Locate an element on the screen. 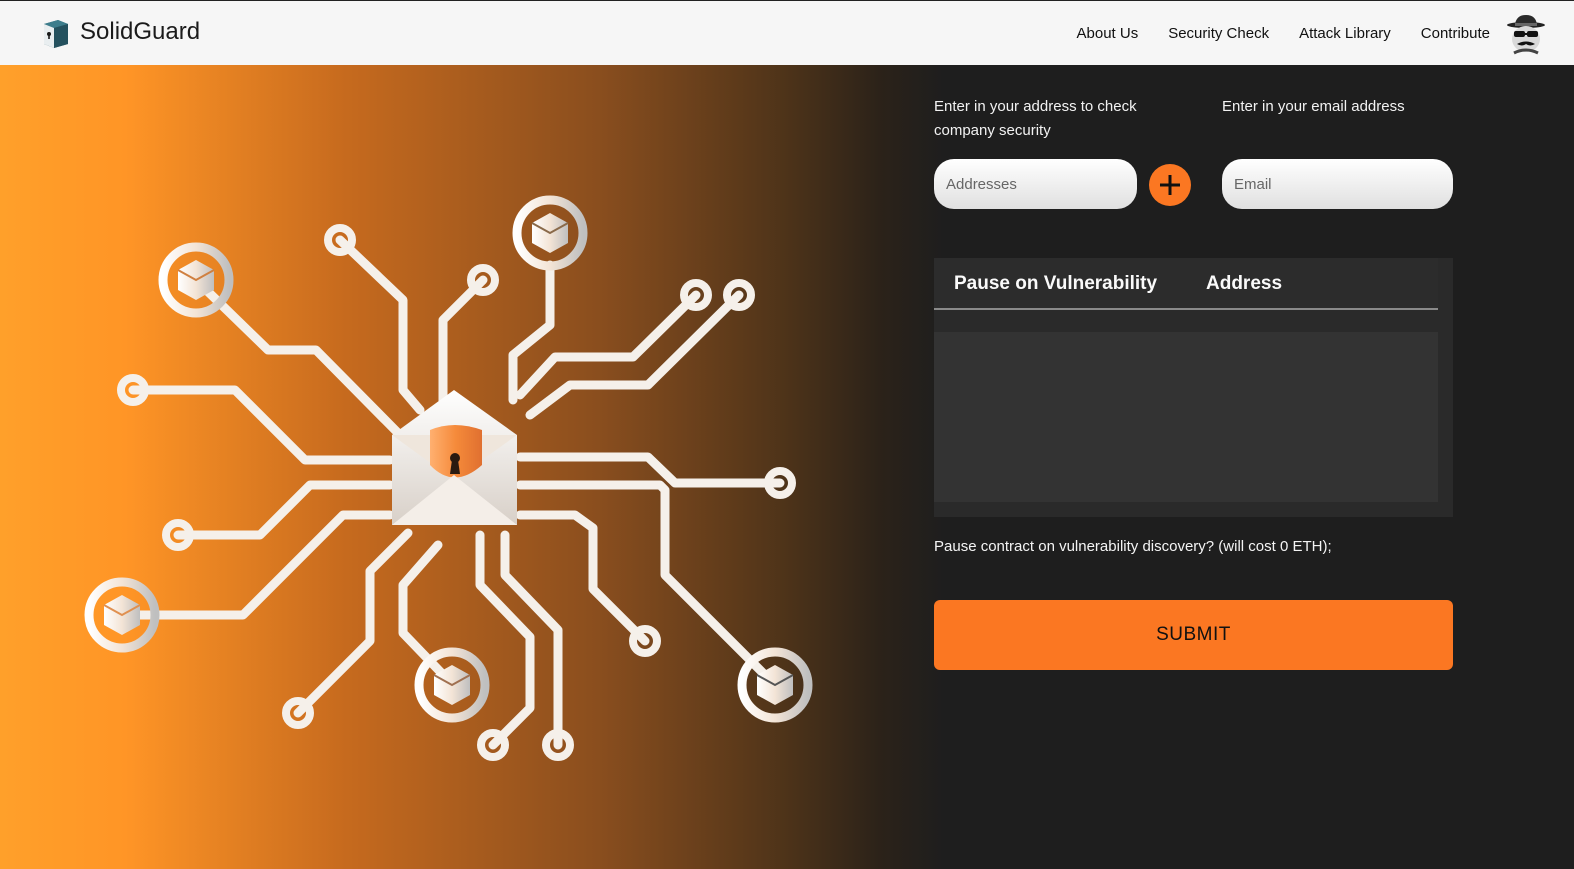 This screenshot has height=869, width=1574. nav-attack-library: Attack Library is located at coordinates (1345, 33).